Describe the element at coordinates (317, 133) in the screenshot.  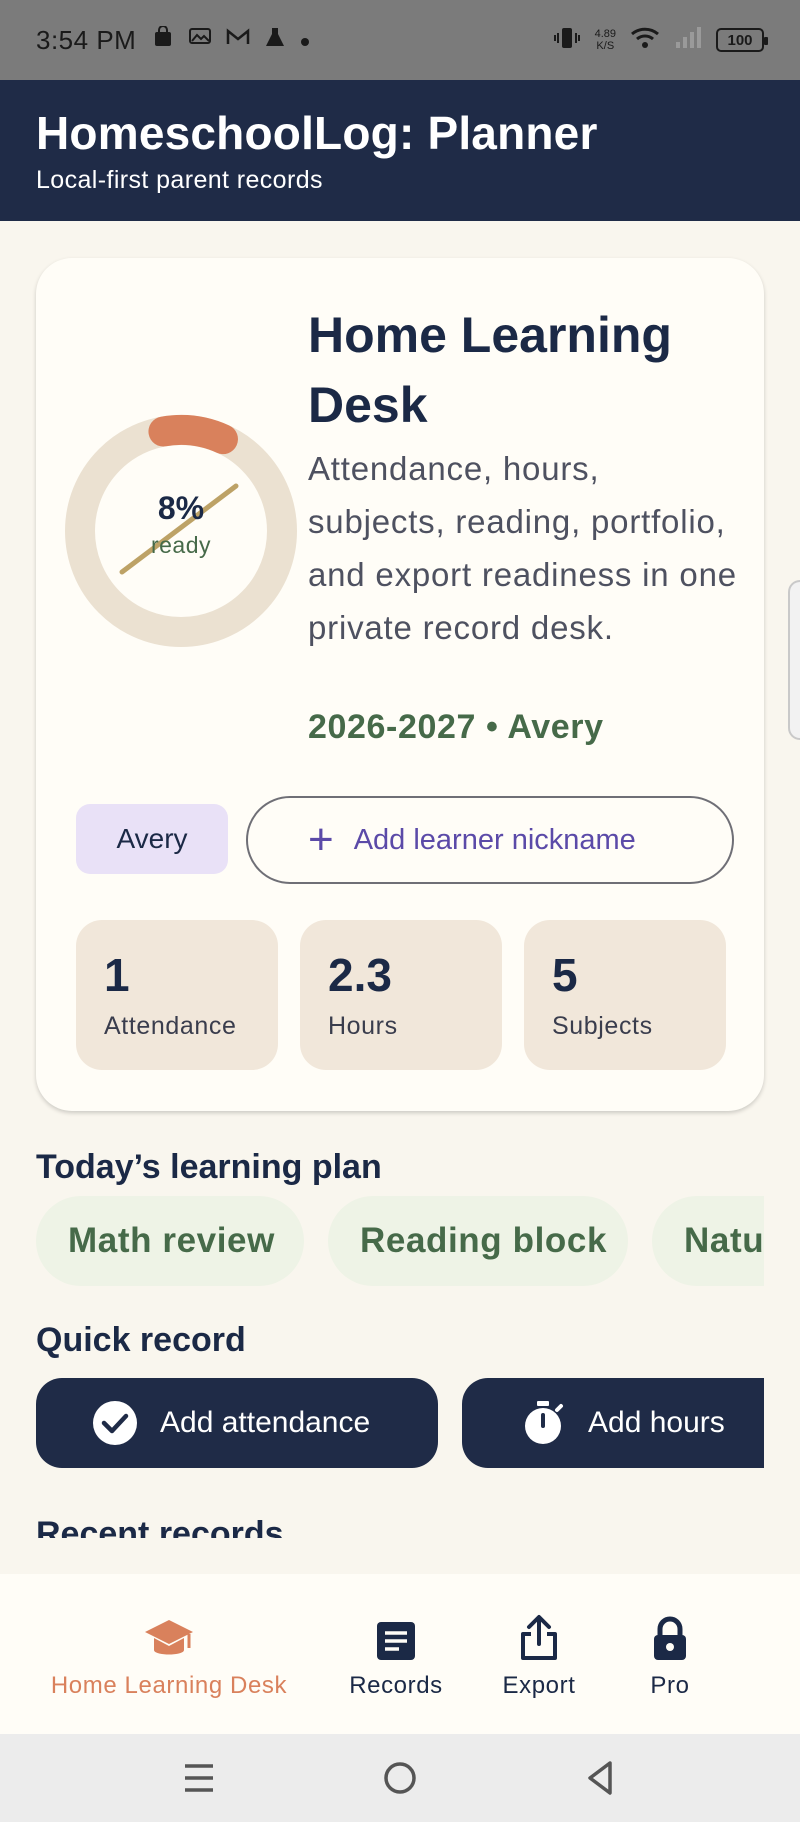
I see `app-title: HomeschoolLog: Planner` at that location.